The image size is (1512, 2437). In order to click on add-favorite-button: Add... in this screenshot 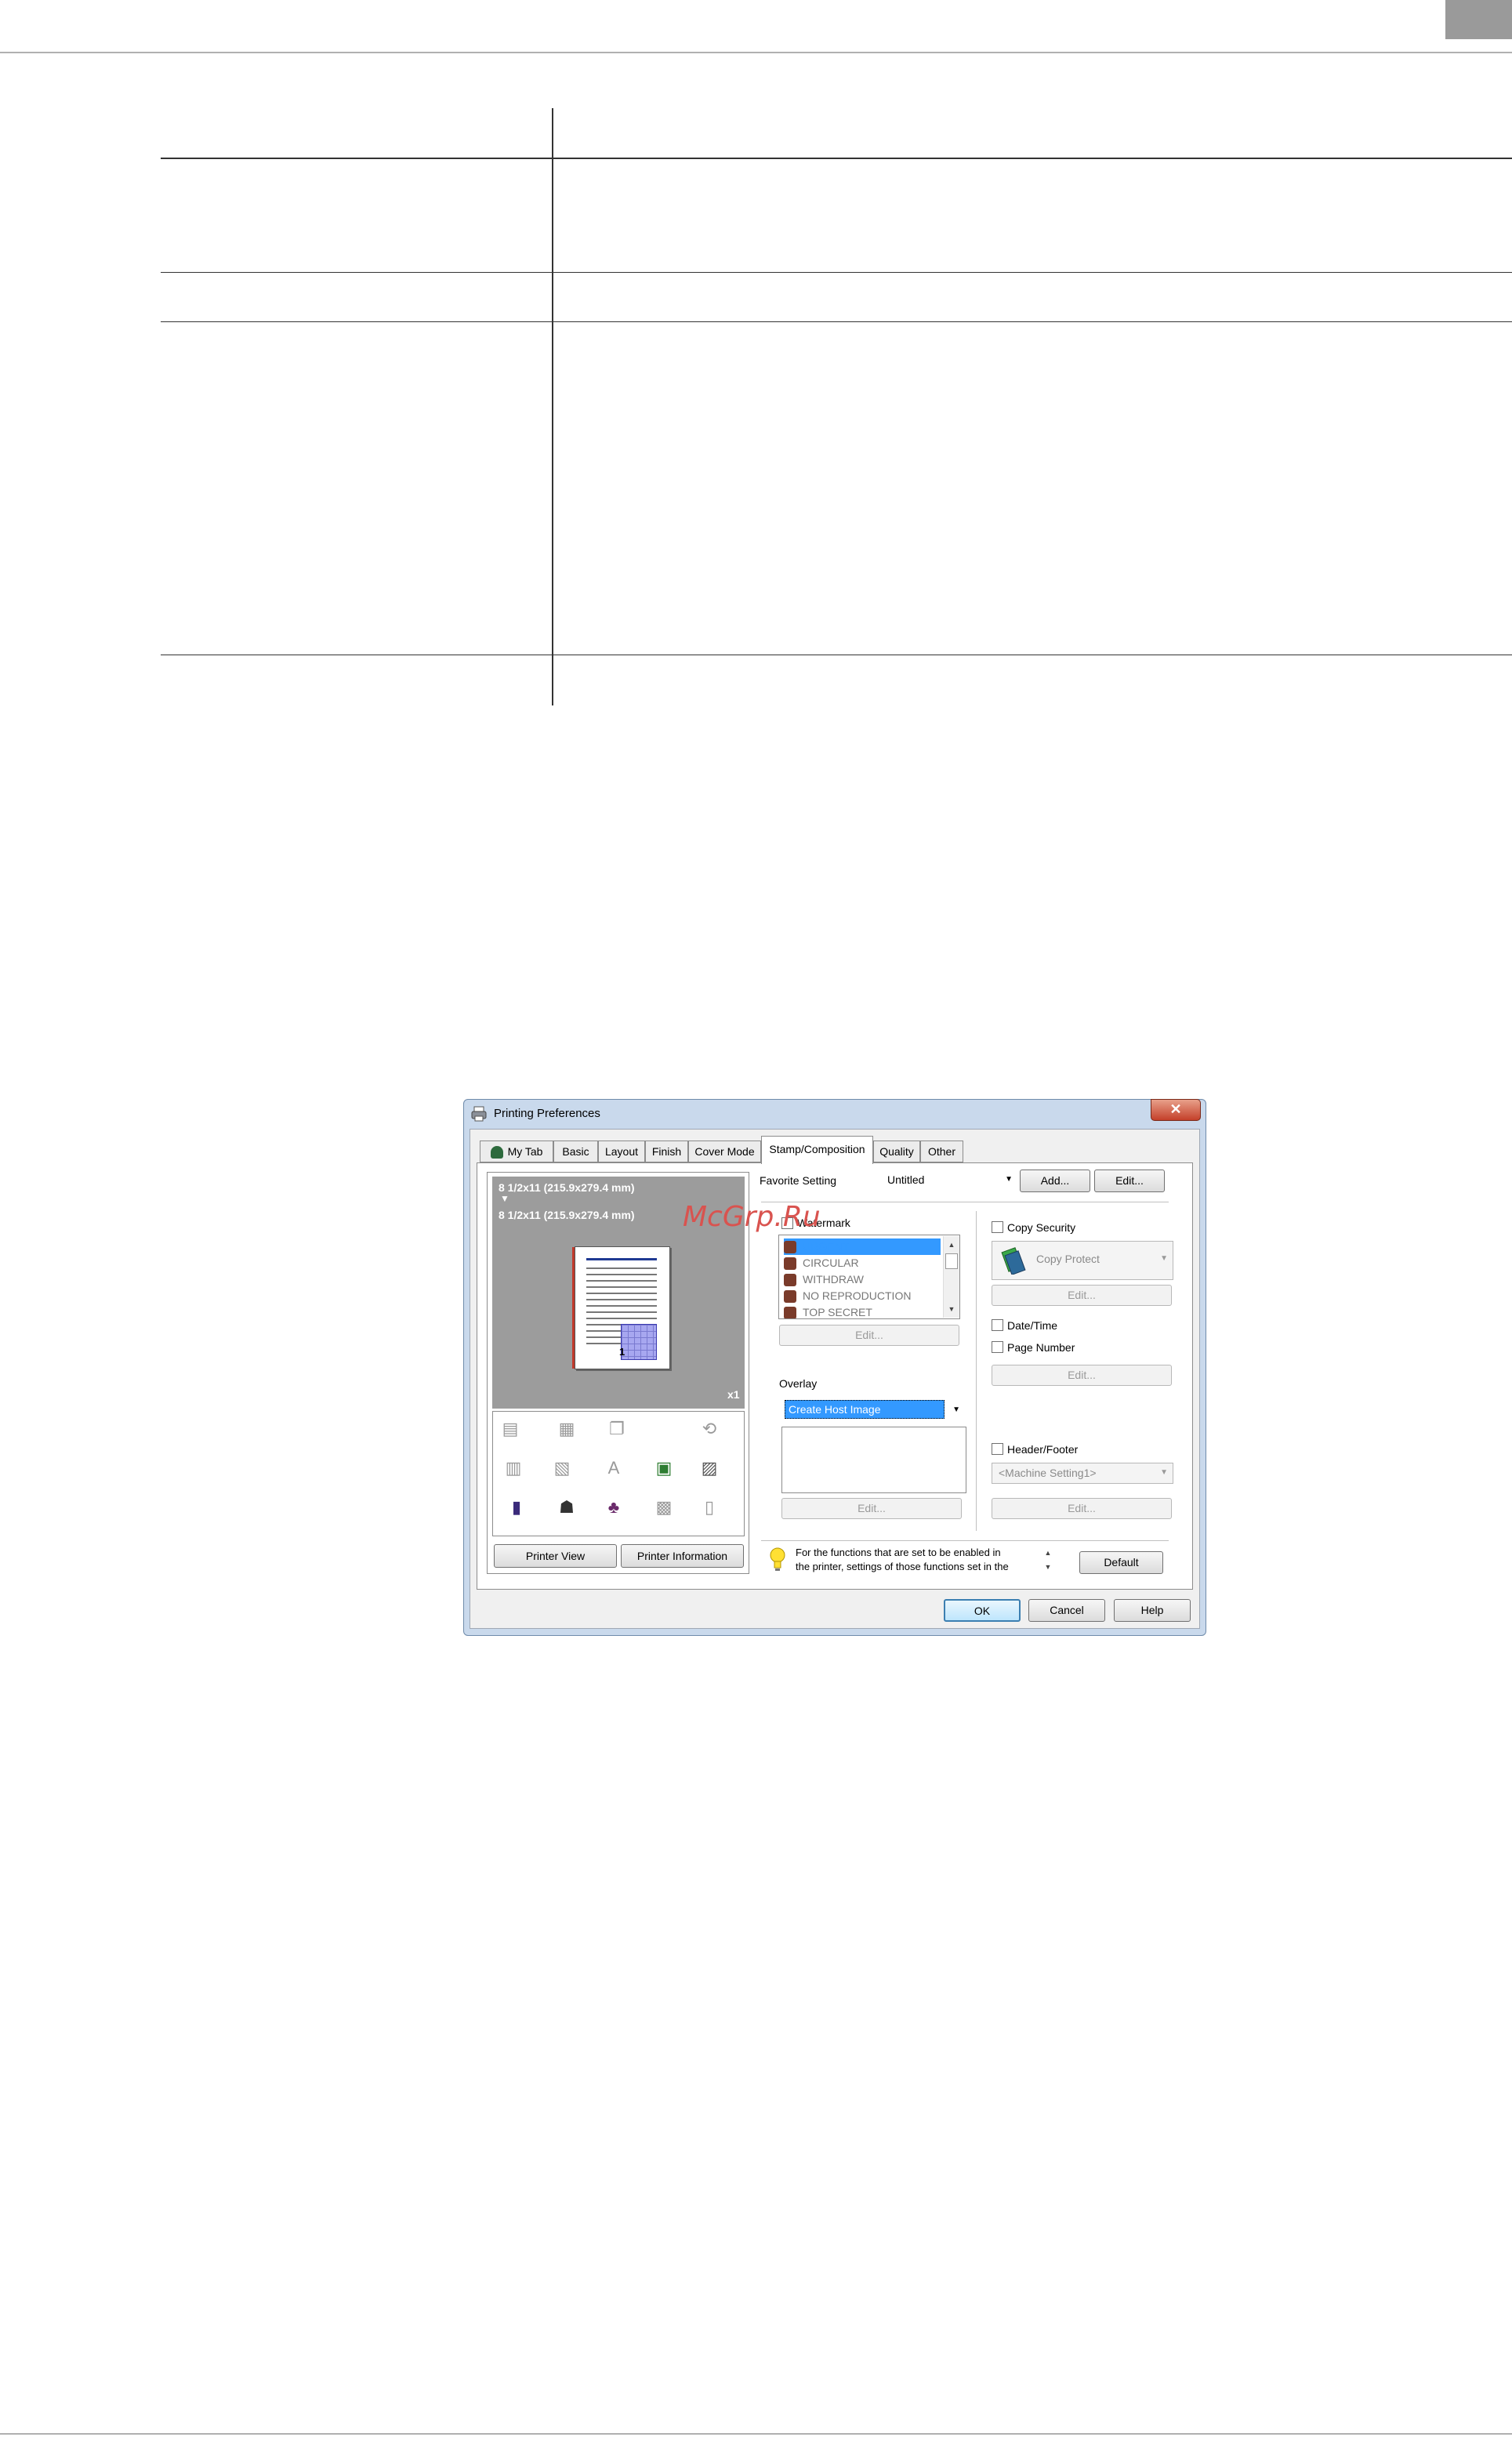, I will do `click(1055, 1181)`.